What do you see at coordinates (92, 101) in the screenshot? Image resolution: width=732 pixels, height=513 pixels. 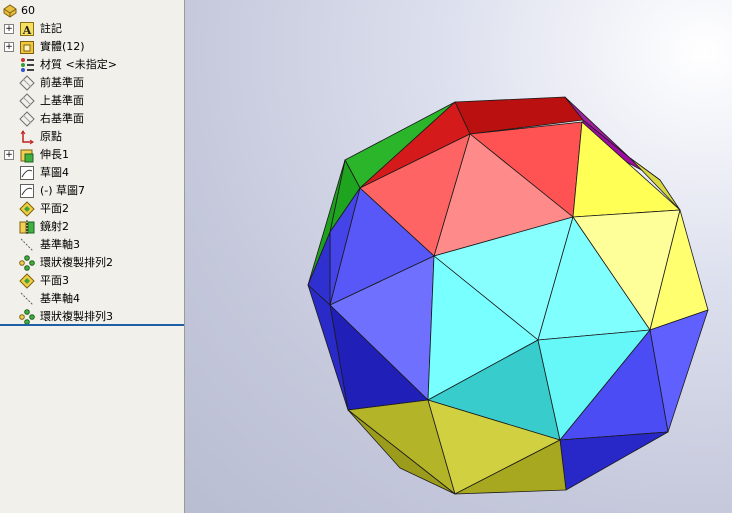 I see `tree-item-top-plane: 上基準面` at bounding box center [92, 101].